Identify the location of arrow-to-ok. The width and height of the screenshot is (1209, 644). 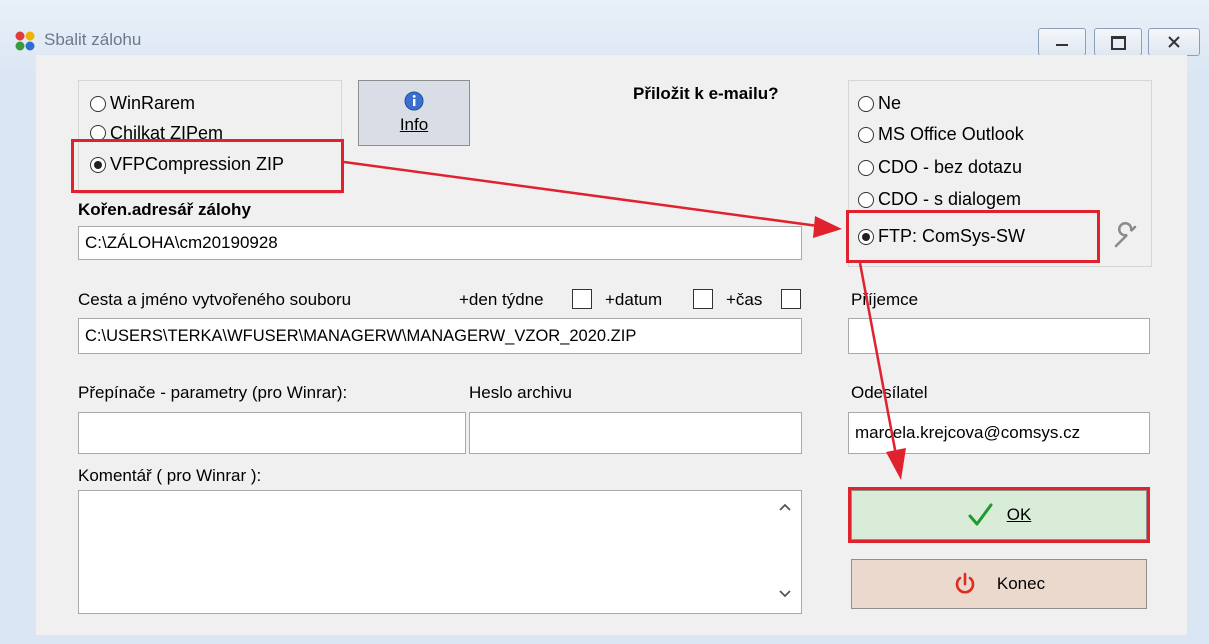
(878, 359).